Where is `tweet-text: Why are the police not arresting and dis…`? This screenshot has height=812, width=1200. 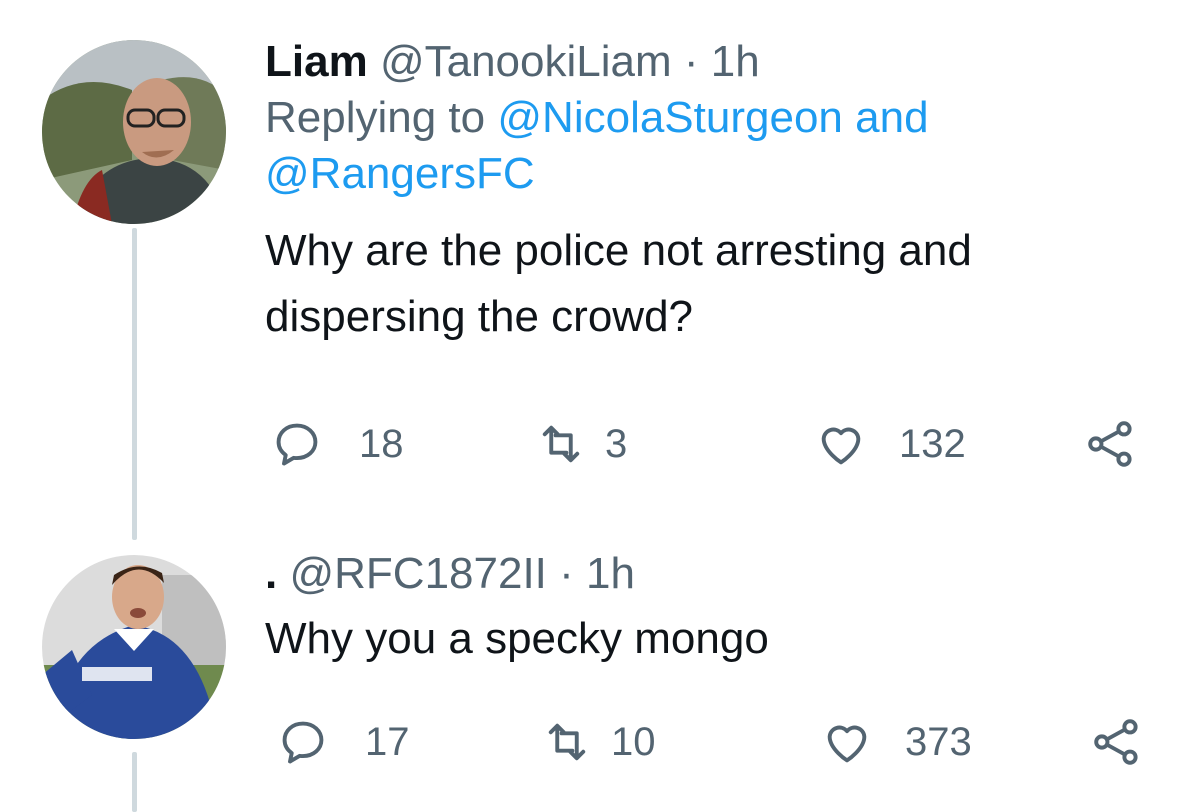 tweet-text: Why are the police not arresting and dis… is located at coordinates (618, 283).